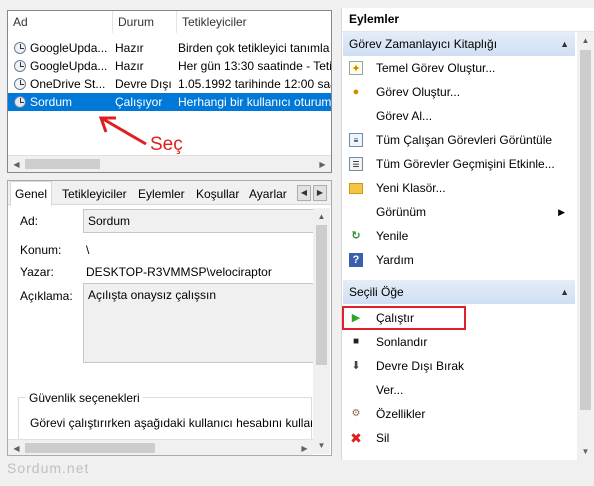 The image size is (594, 486). I want to click on refresh-icon: ↻, so click(356, 236).